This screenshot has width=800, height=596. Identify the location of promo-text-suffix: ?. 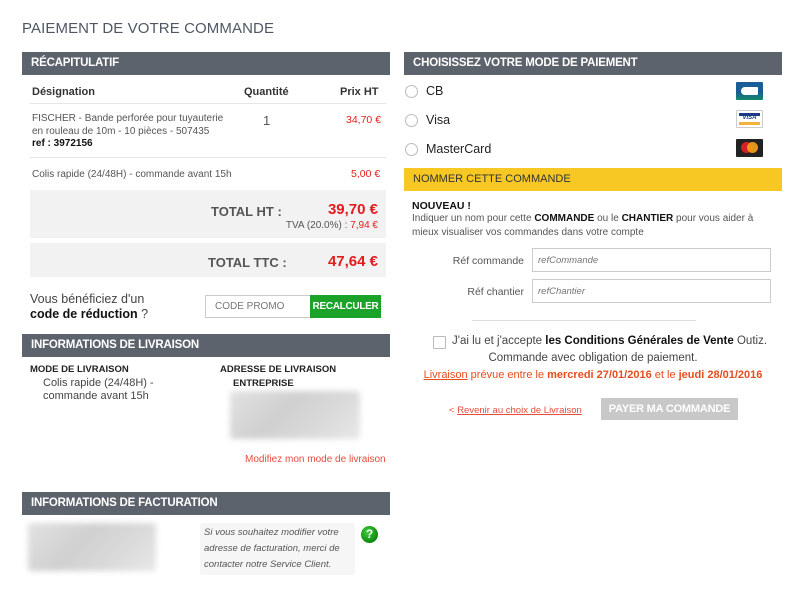
(143, 314).